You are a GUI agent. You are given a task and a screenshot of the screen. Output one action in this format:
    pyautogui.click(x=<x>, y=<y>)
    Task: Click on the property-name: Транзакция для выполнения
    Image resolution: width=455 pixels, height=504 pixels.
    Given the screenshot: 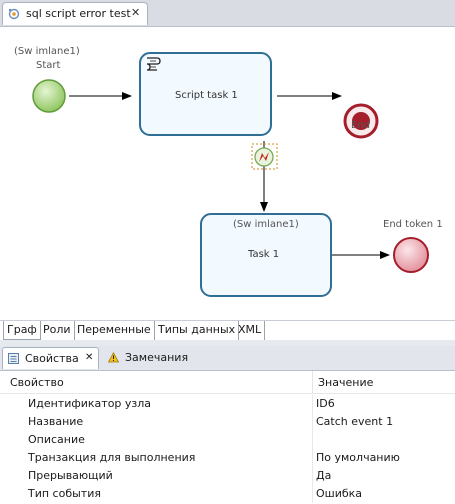 What is the action you would take?
    pyautogui.click(x=112, y=457)
    